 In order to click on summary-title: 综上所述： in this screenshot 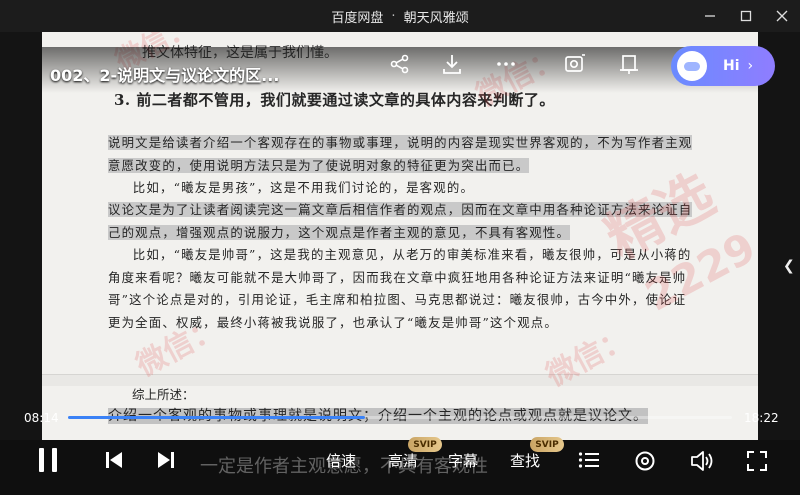, I will do `click(163, 394)`.